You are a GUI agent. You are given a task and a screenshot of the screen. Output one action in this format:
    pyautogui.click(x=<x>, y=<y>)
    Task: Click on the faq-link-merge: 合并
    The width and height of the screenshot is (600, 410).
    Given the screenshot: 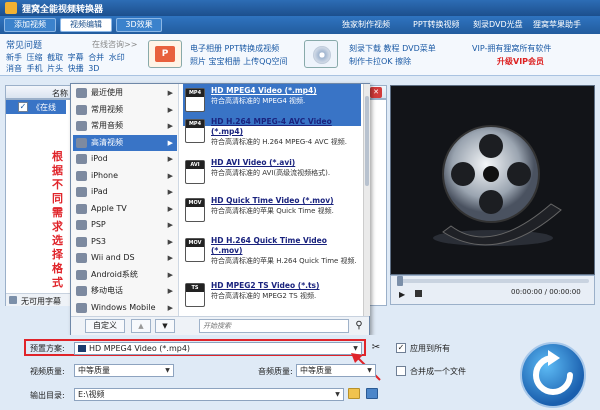 What is the action you would take?
    pyautogui.click(x=96, y=57)
    